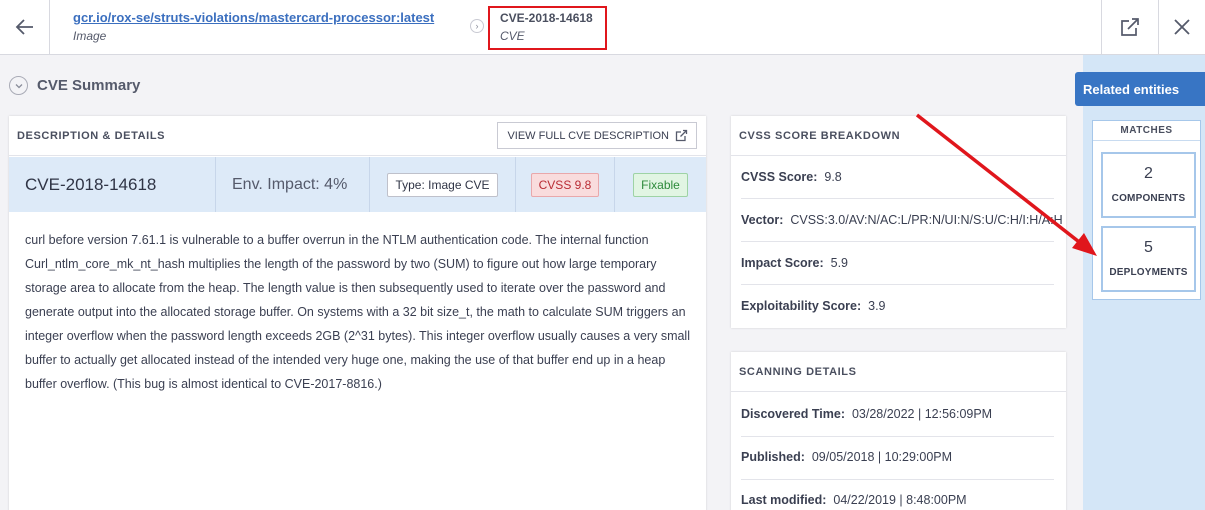 The width and height of the screenshot is (1205, 510). What do you see at coordinates (779, 177) in the screenshot?
I see `cvss-score-label: CVSS Score:` at bounding box center [779, 177].